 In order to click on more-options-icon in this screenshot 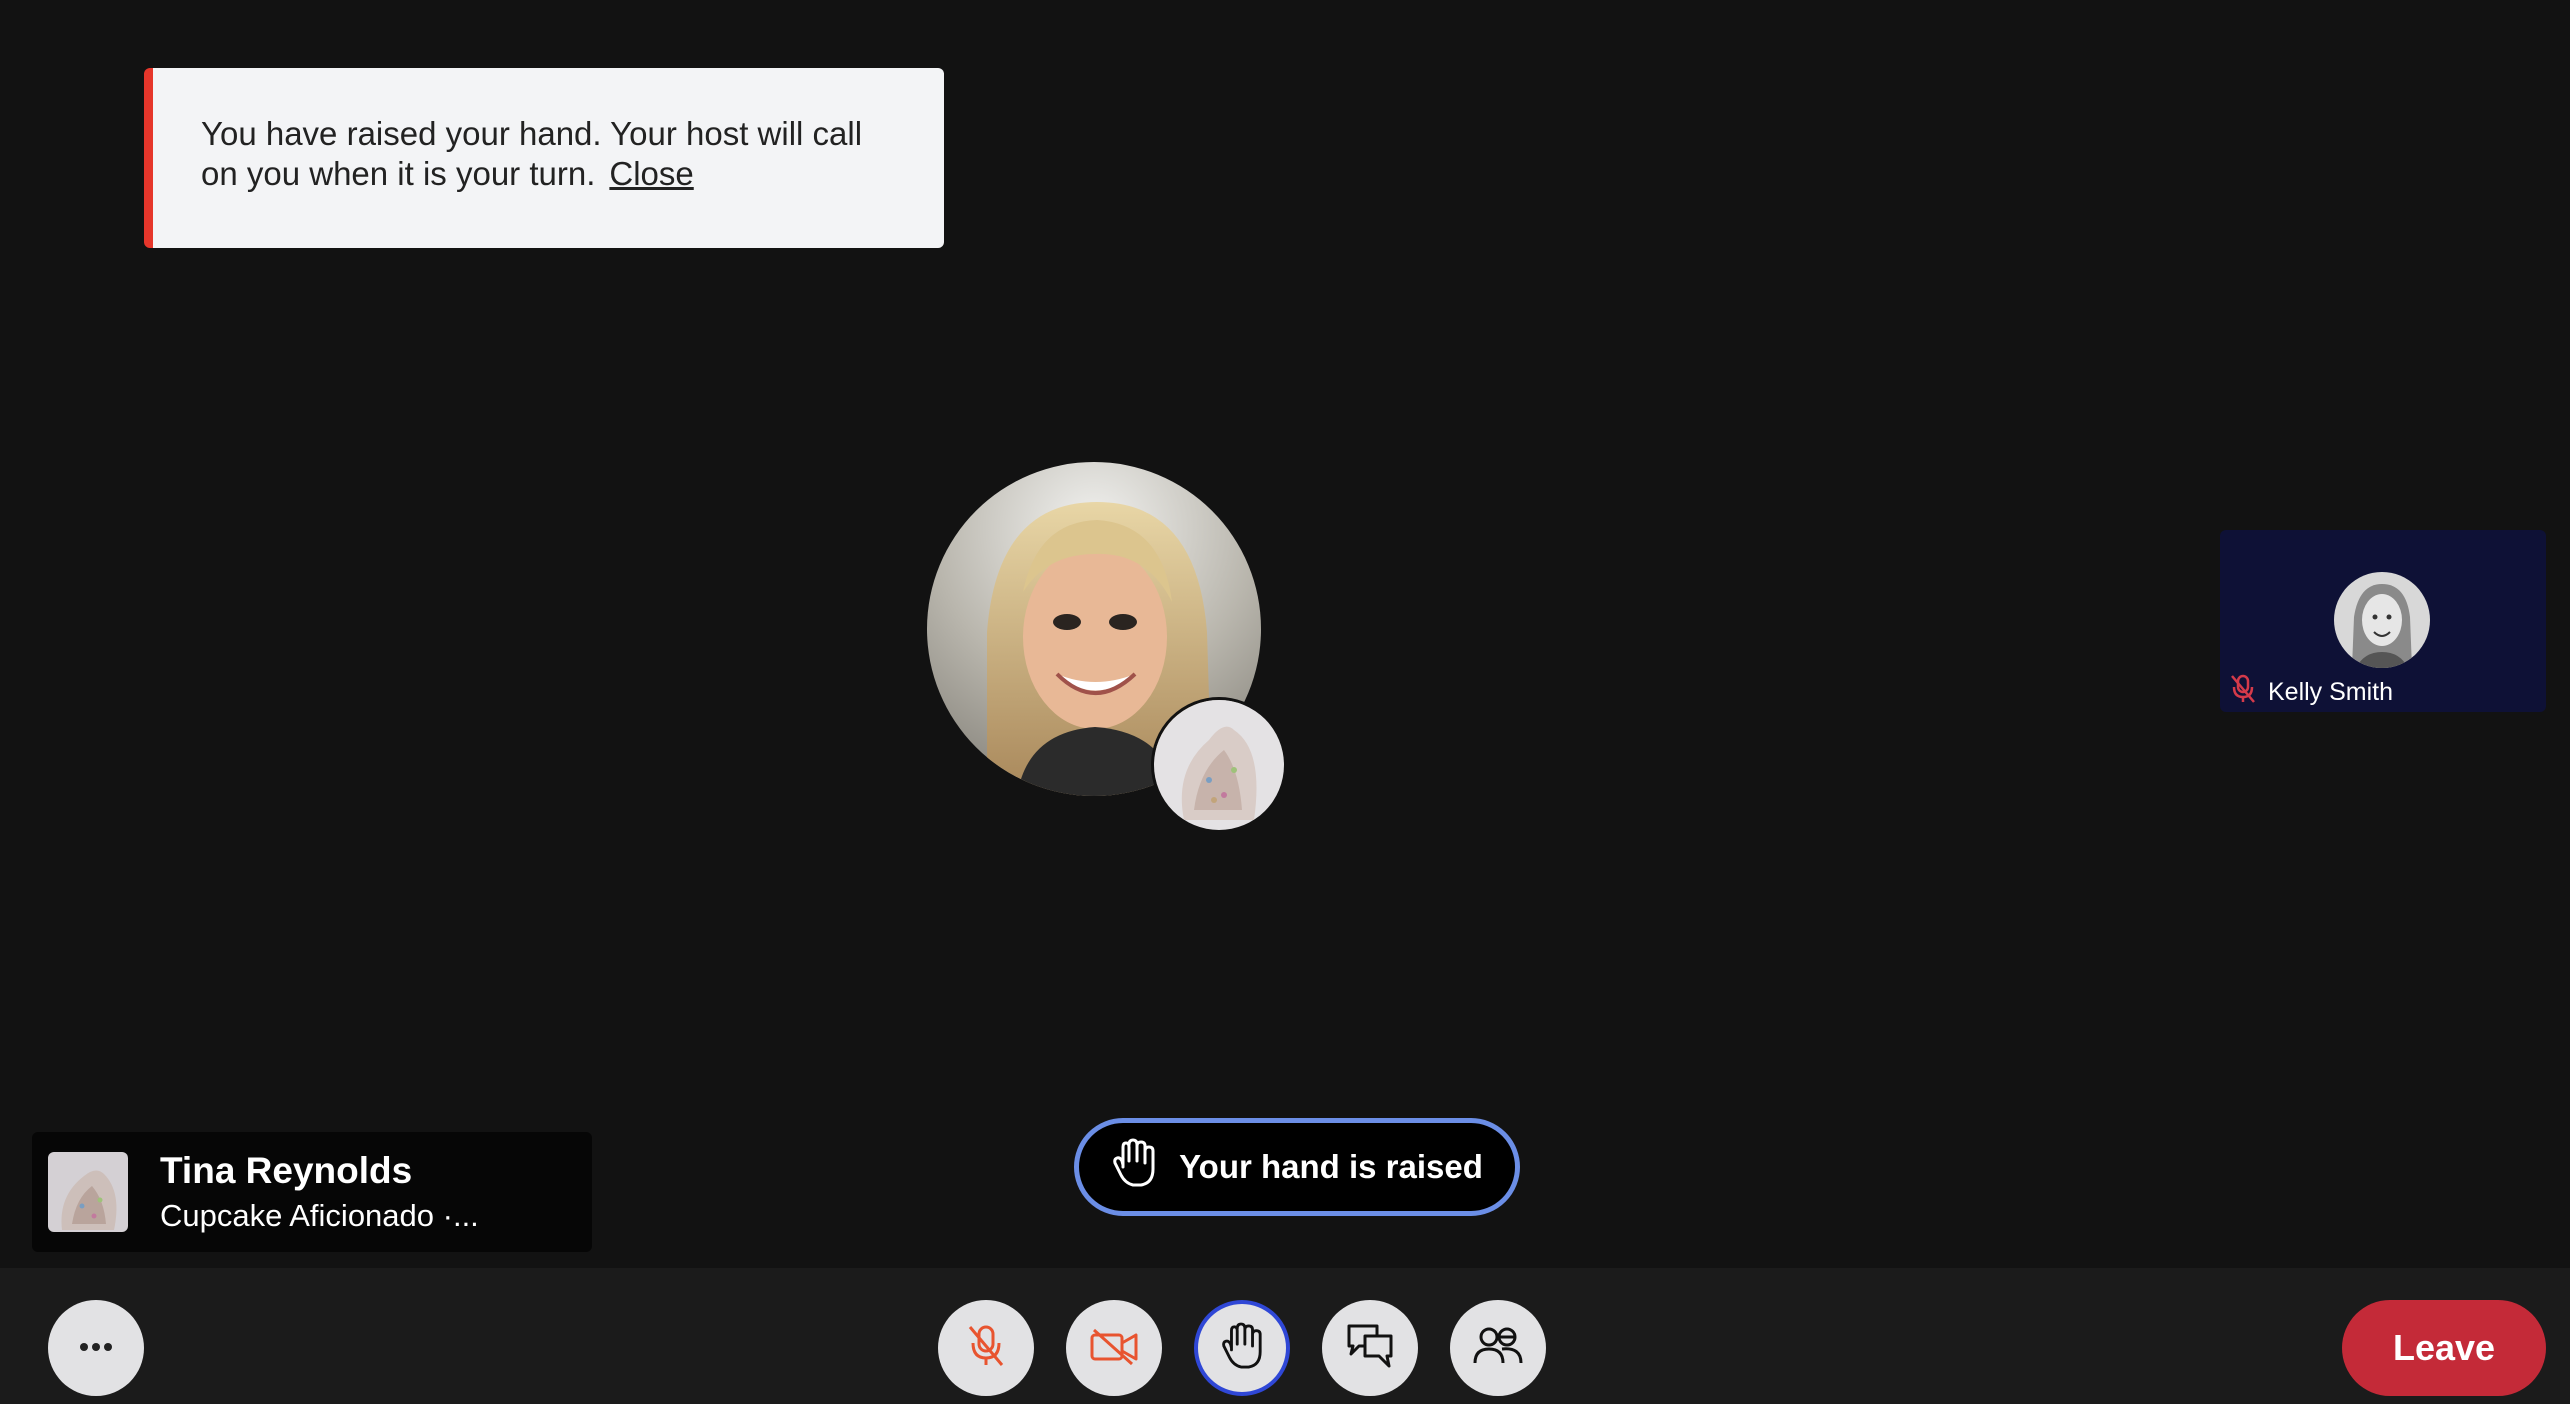, I will do `click(96, 1348)`.